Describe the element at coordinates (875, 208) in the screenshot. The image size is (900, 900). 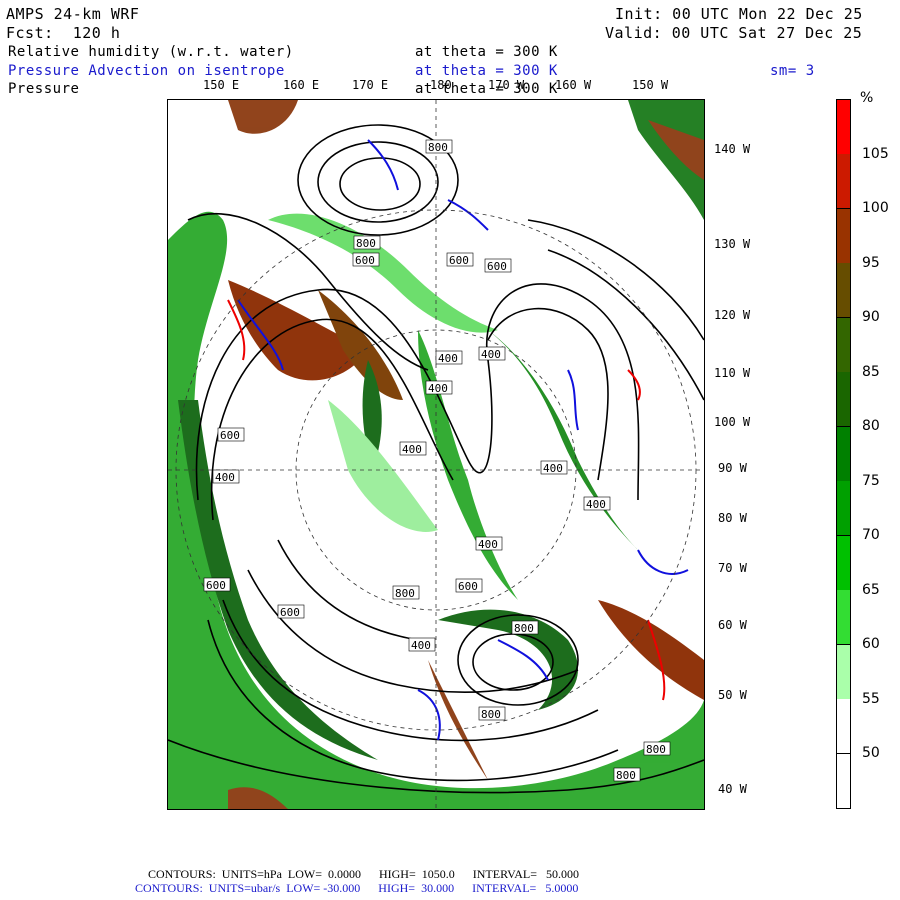
I see `colorbar-label: 100` at that location.